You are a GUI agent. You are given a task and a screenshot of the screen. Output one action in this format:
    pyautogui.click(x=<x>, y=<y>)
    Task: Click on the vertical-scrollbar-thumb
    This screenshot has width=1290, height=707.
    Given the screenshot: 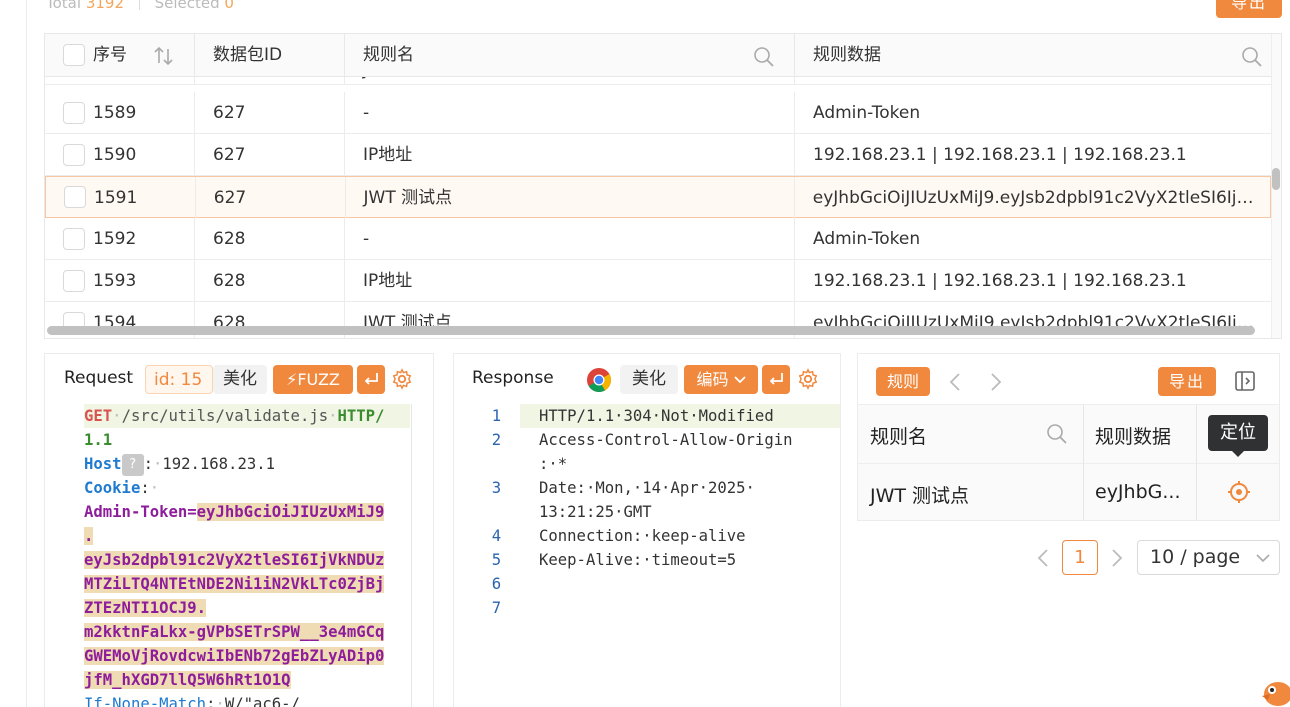 What is the action you would take?
    pyautogui.click(x=1276, y=179)
    